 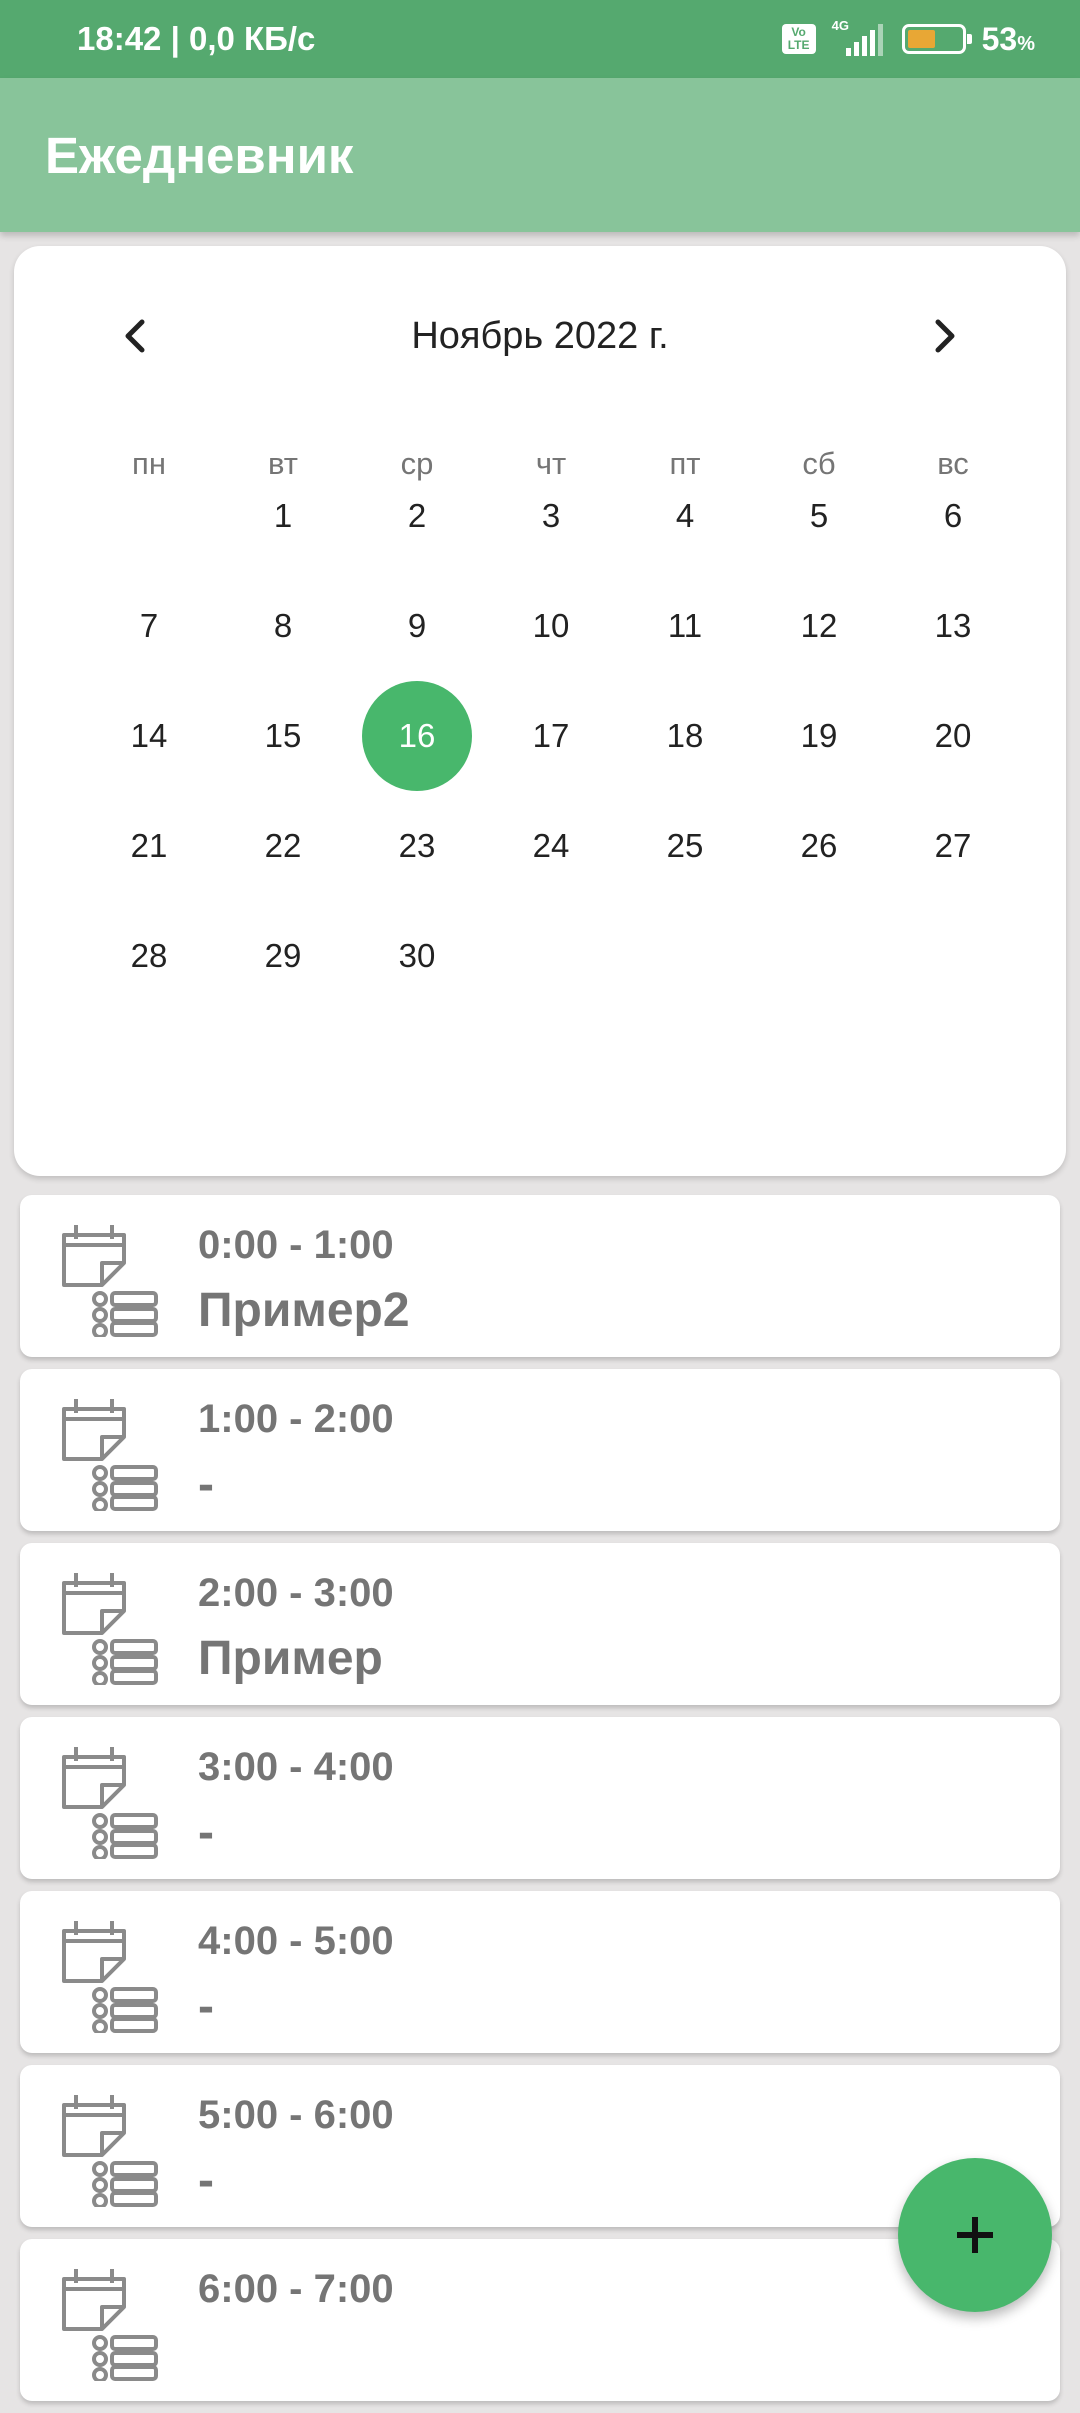 I want to click on app-title: Ежедневник, so click(x=199, y=155).